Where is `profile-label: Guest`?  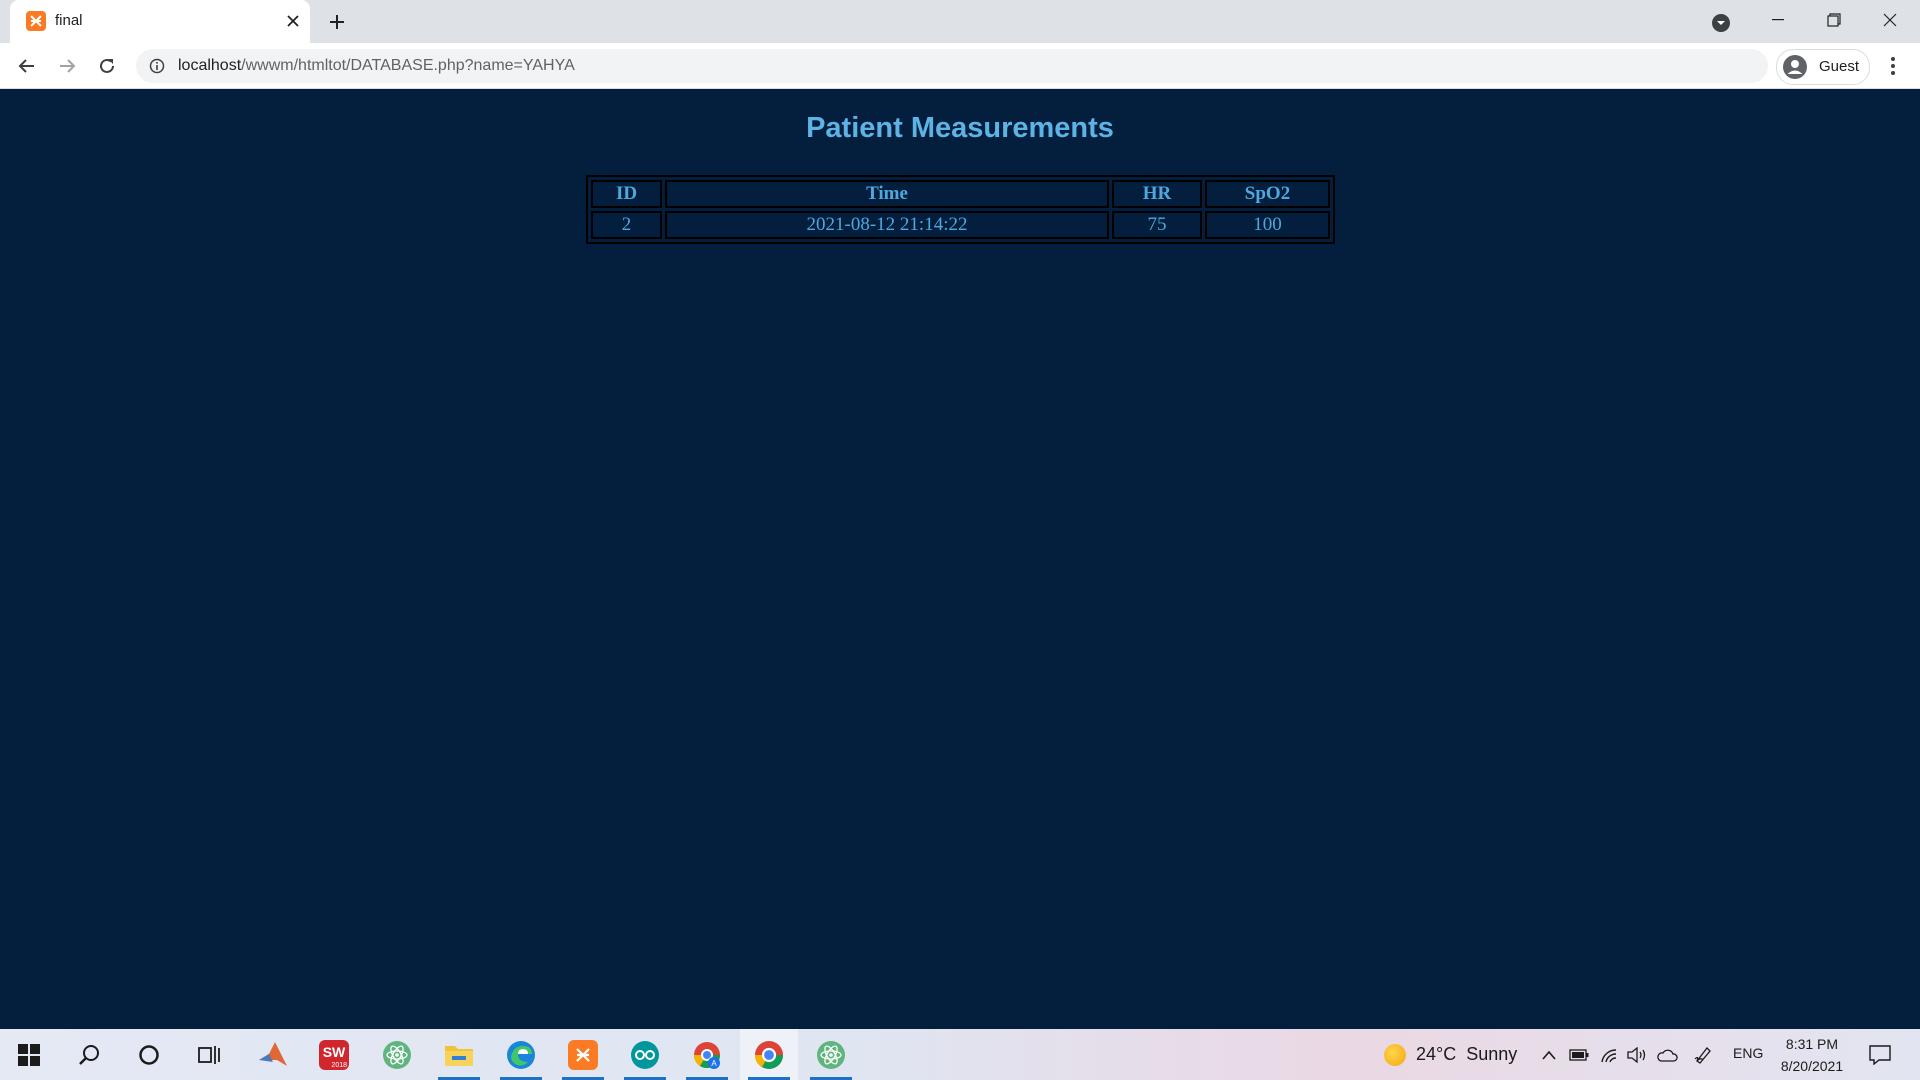 profile-label: Guest is located at coordinates (1839, 66).